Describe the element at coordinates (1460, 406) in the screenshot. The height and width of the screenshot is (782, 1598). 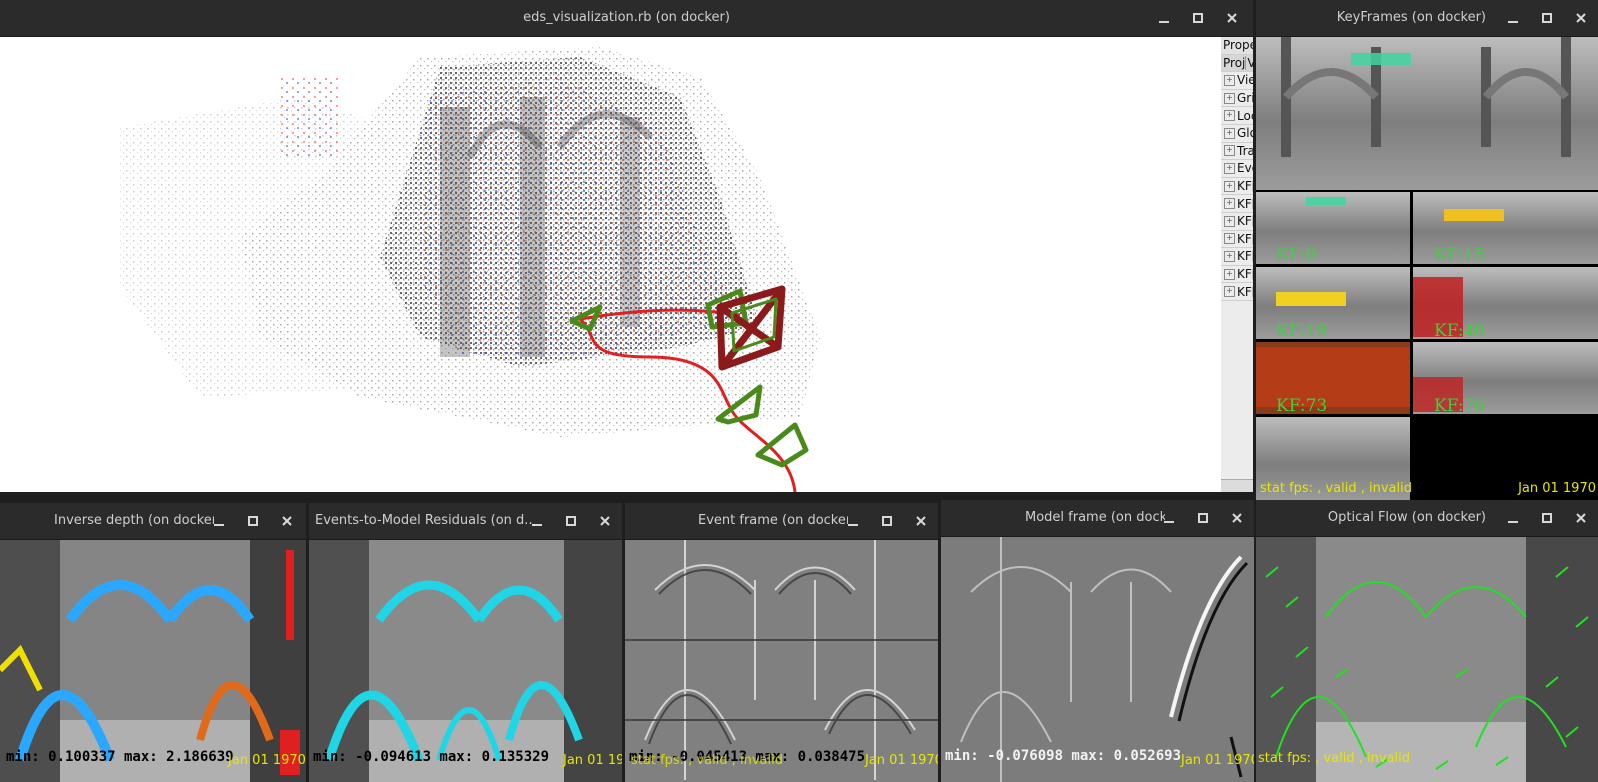
I see `kf-label-76: KF:76` at that location.